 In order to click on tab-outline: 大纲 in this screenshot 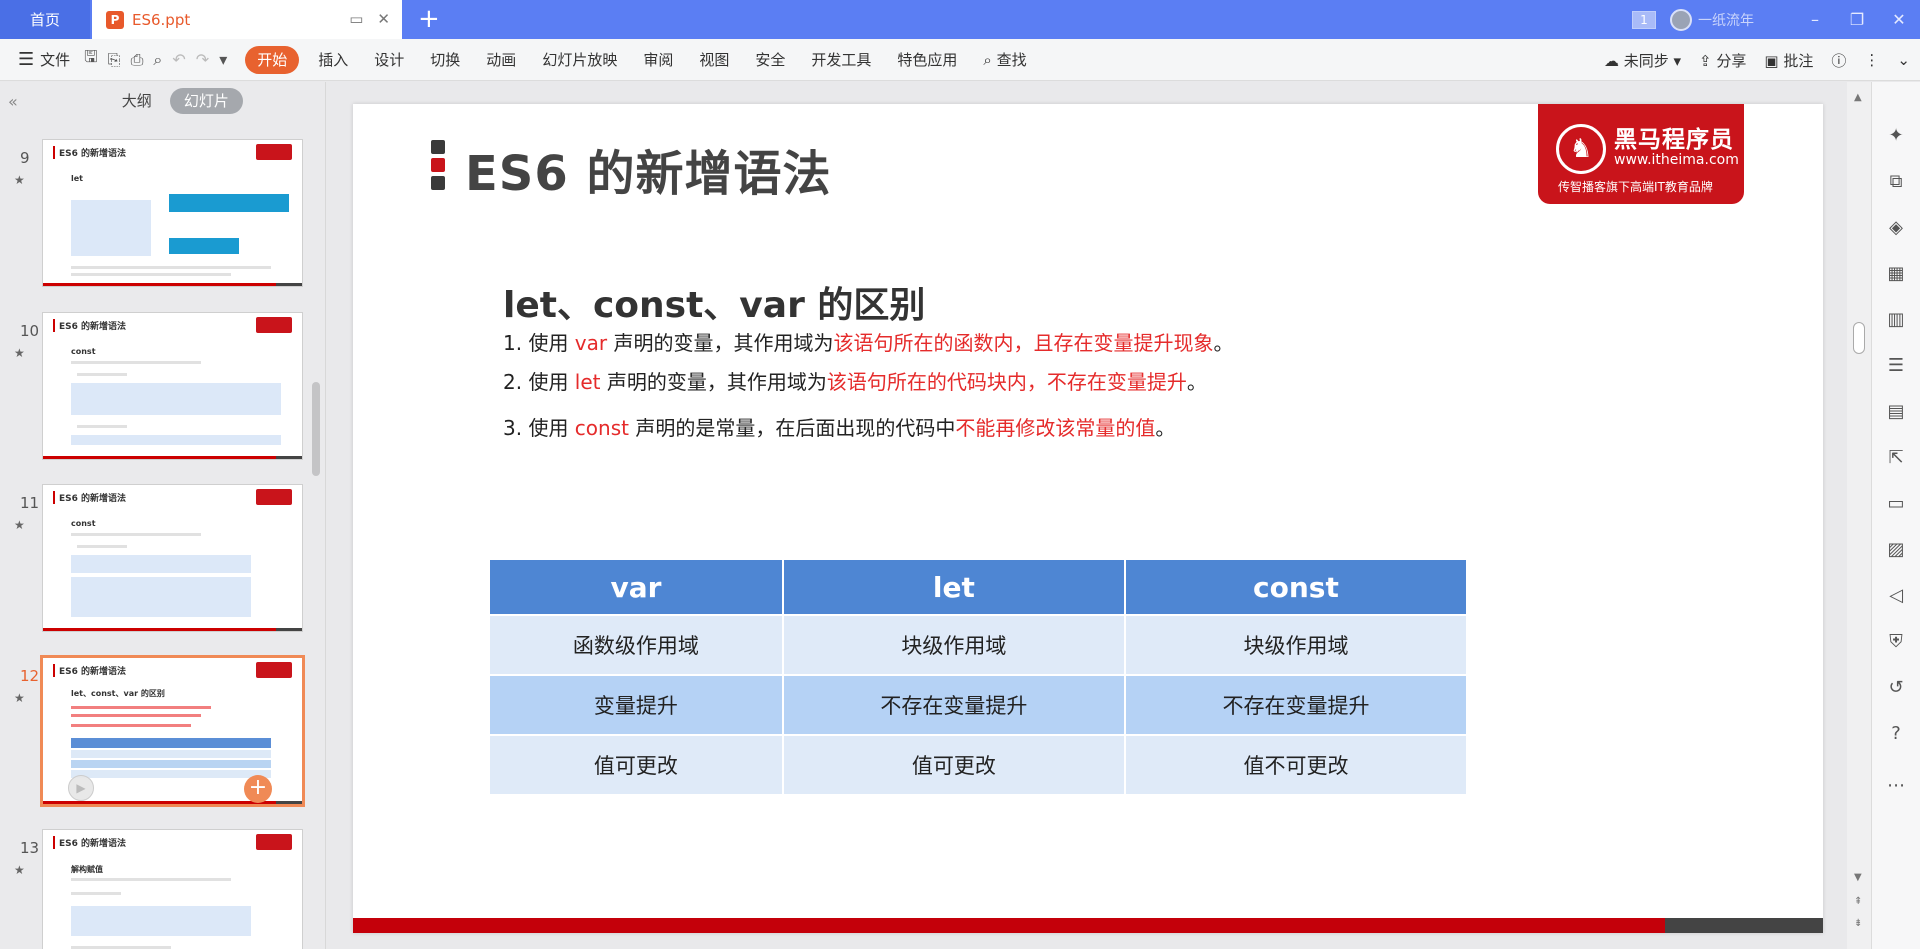, I will do `click(137, 101)`.